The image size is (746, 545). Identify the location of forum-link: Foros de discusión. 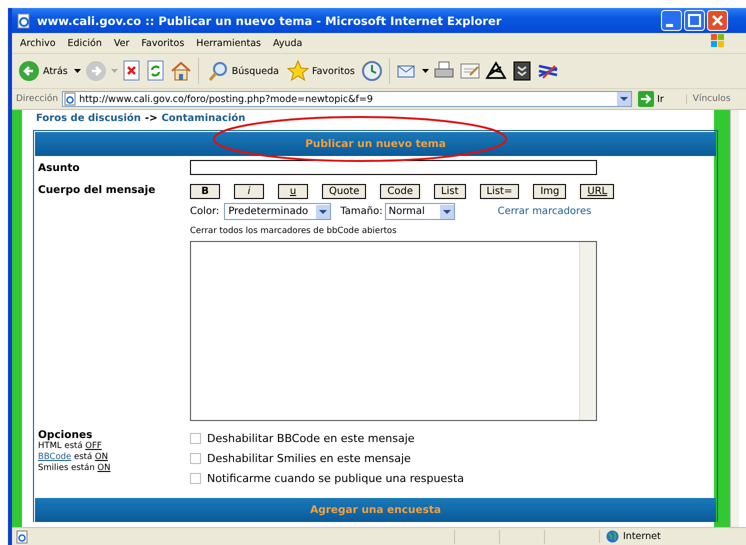
(88, 119).